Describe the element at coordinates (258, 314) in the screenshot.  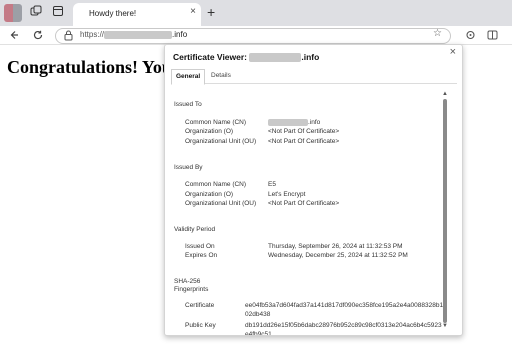
I see `certificate-fingerprint-line2: 02db438` at that location.